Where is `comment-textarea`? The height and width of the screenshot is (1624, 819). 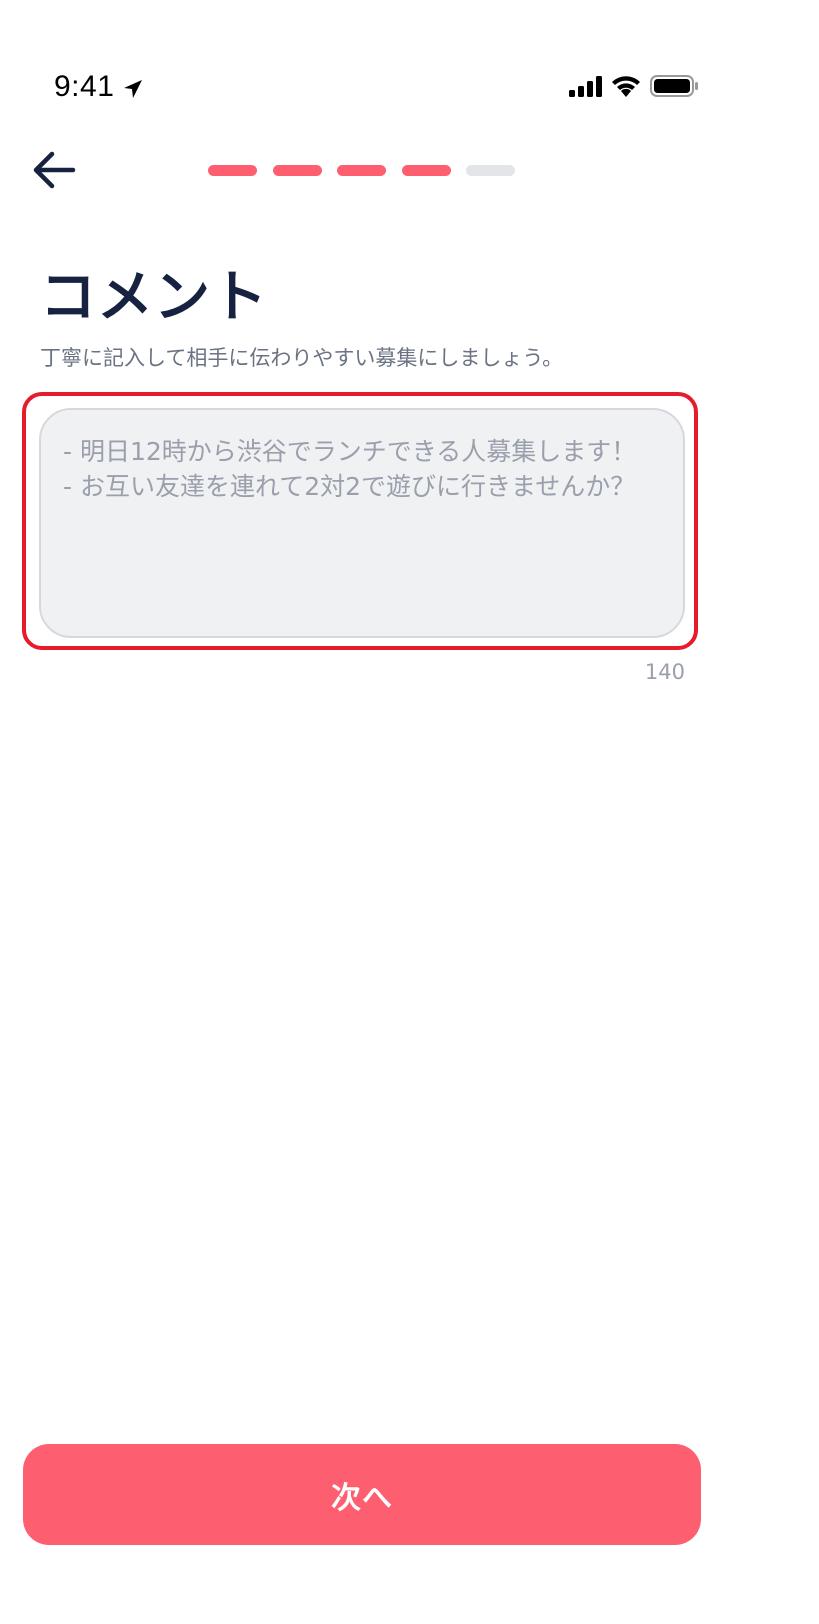
comment-textarea is located at coordinates (362, 523).